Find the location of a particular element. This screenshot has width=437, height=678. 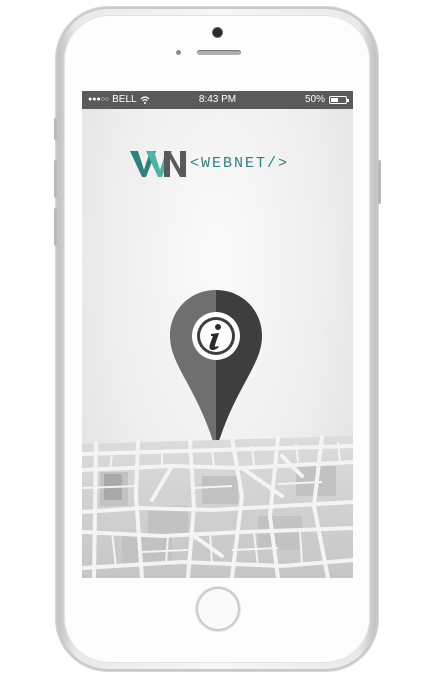

volume-up-button is located at coordinates (55, 179).